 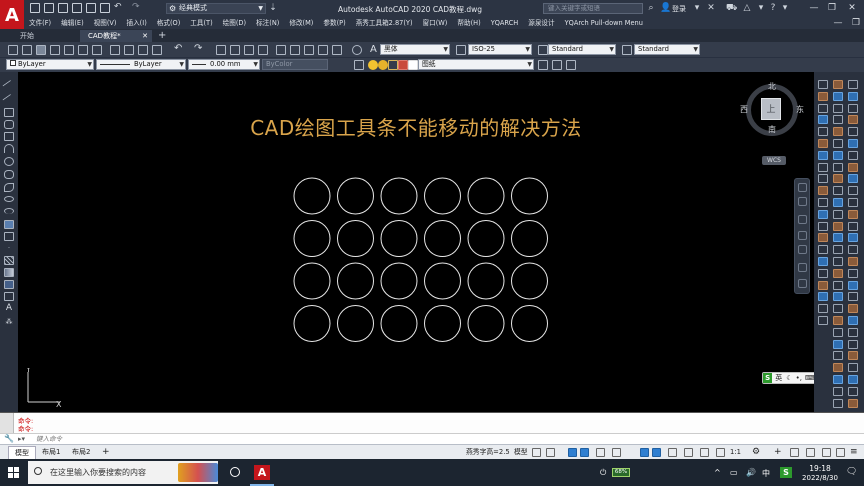 I want to click on compass-west: 西, so click(x=744, y=109).